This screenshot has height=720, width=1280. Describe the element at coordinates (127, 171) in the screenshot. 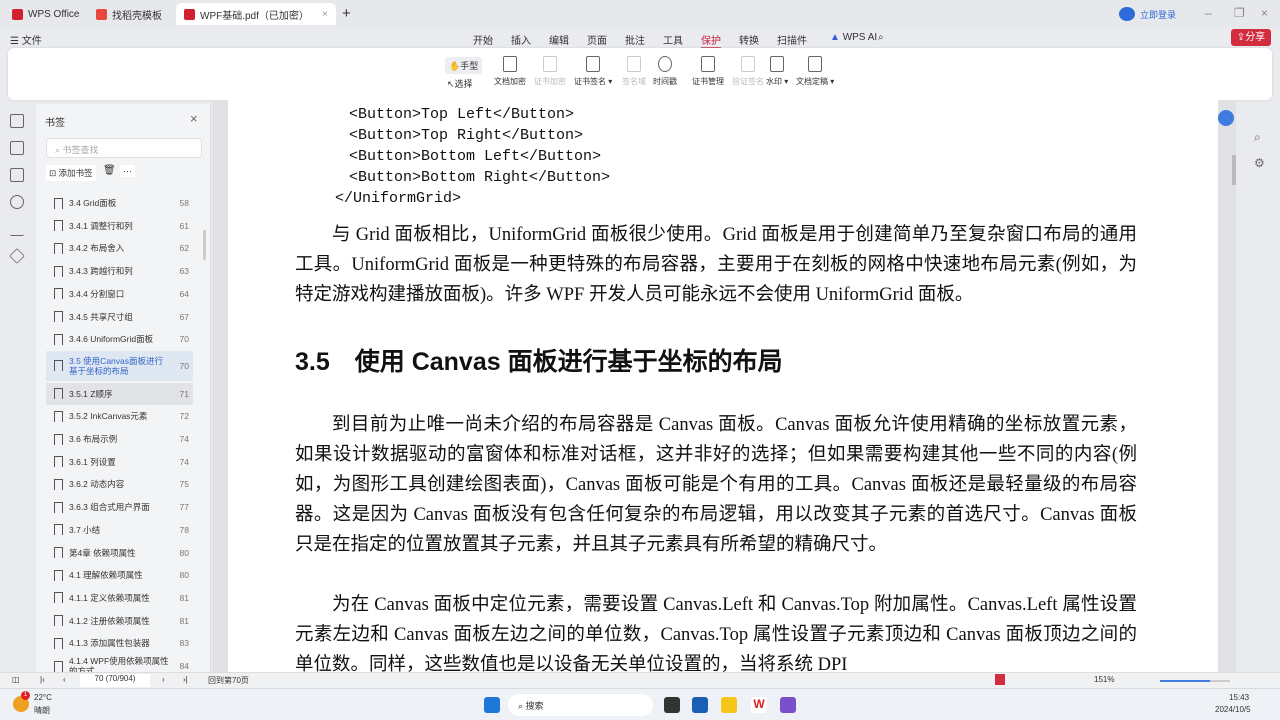

I see `more-button: ···` at that location.